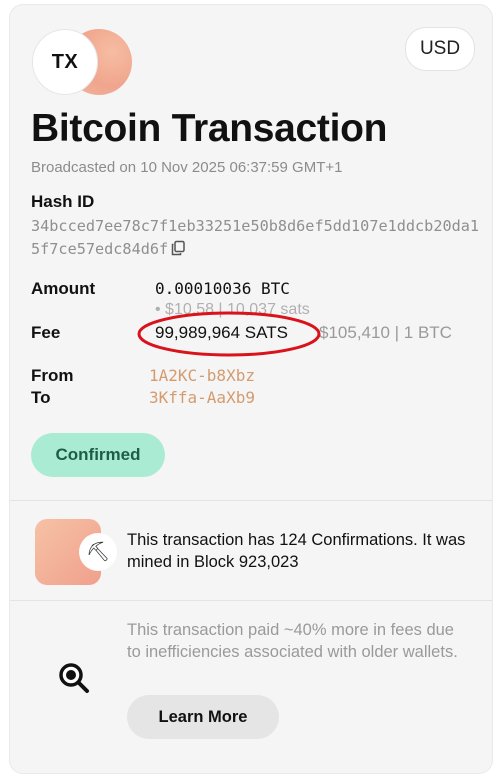  Describe the element at coordinates (63, 288) in the screenshot. I see `amount-label: Amount` at that location.